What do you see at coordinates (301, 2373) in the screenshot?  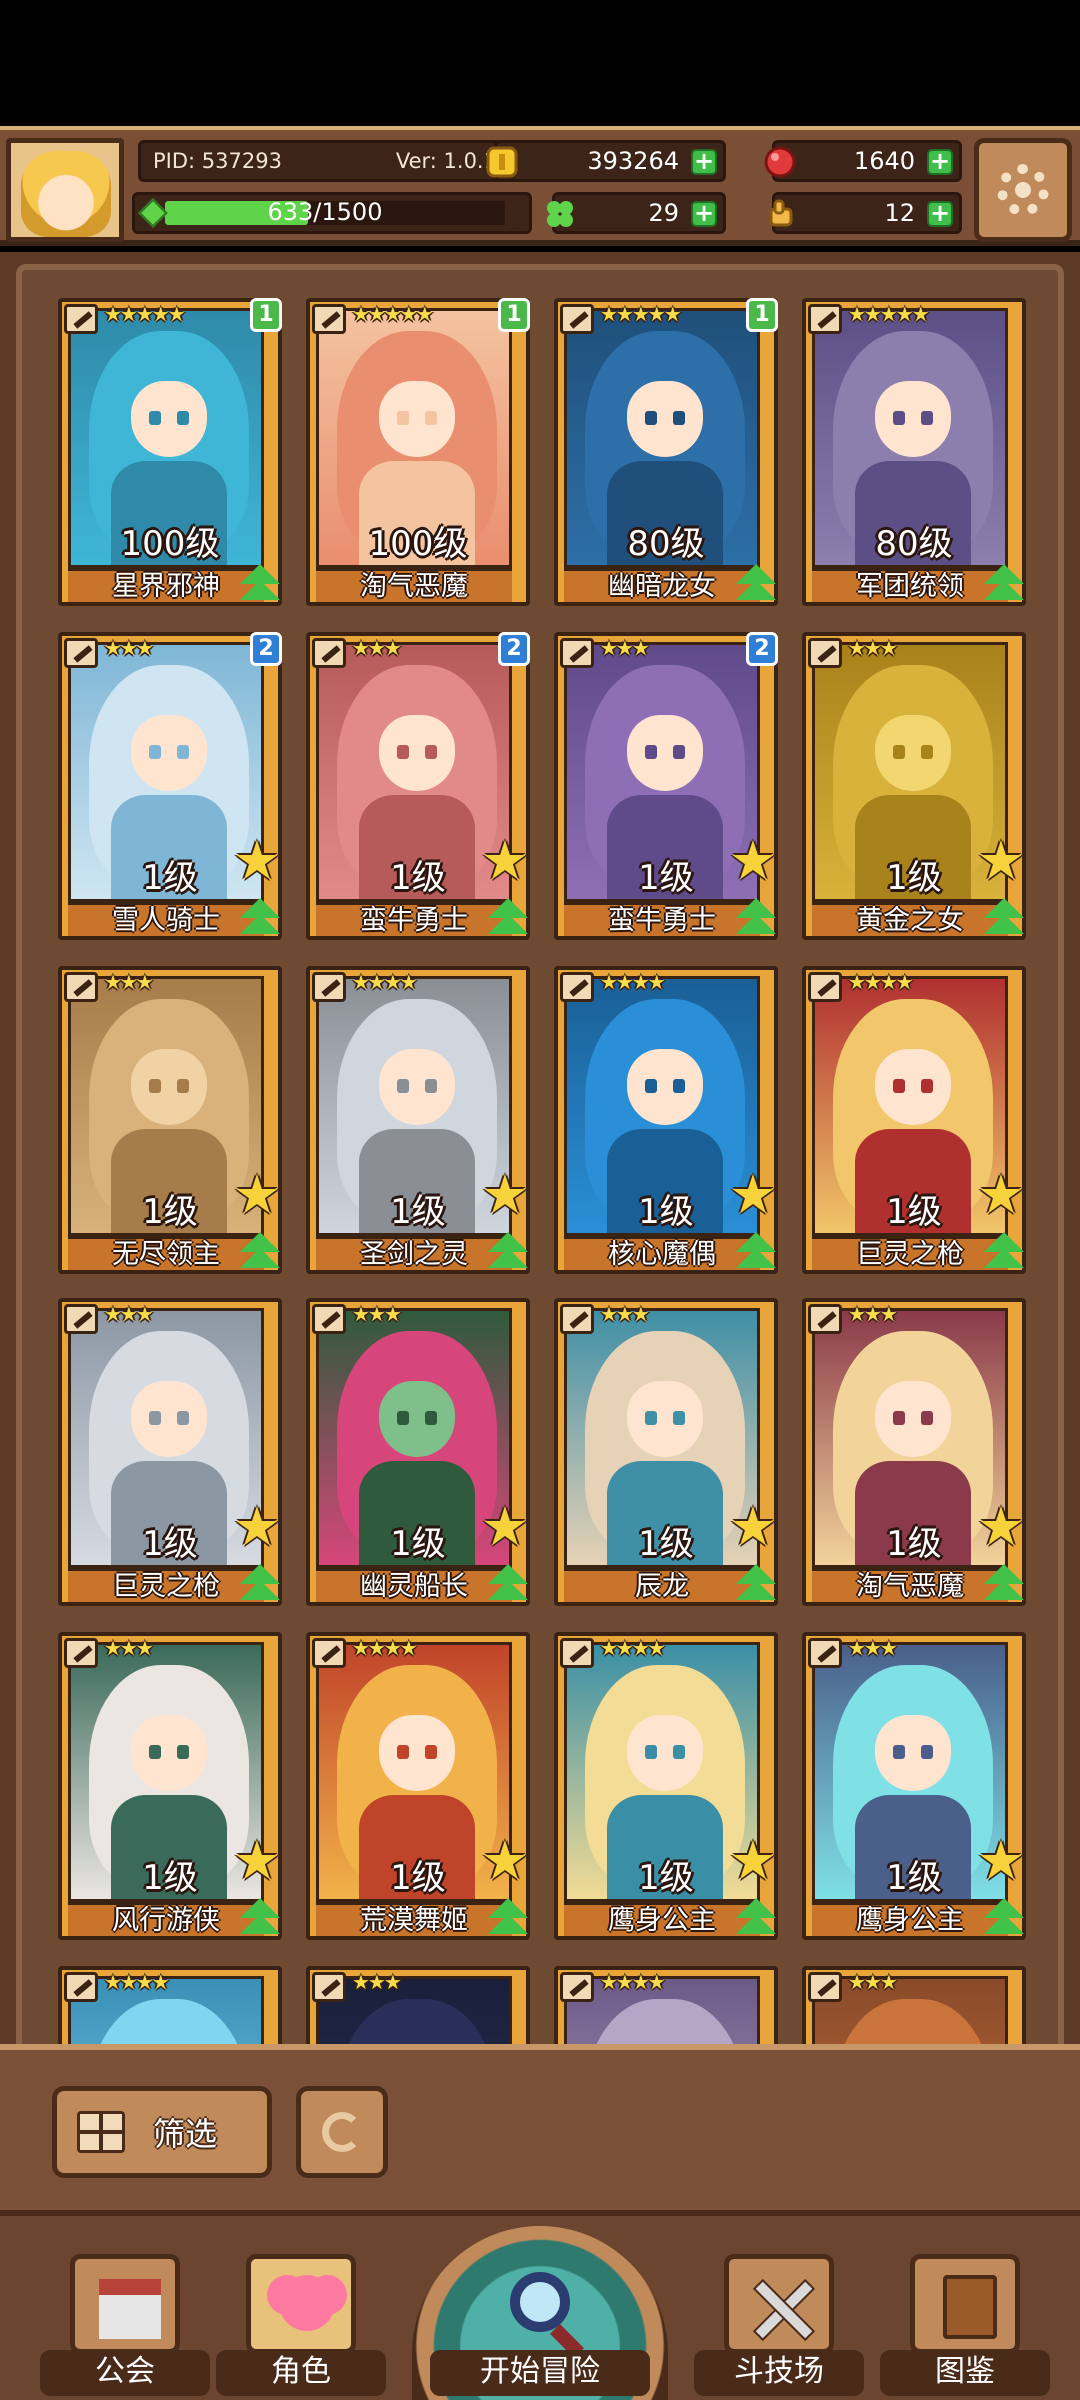 I see `nav-character-label: 角色` at bounding box center [301, 2373].